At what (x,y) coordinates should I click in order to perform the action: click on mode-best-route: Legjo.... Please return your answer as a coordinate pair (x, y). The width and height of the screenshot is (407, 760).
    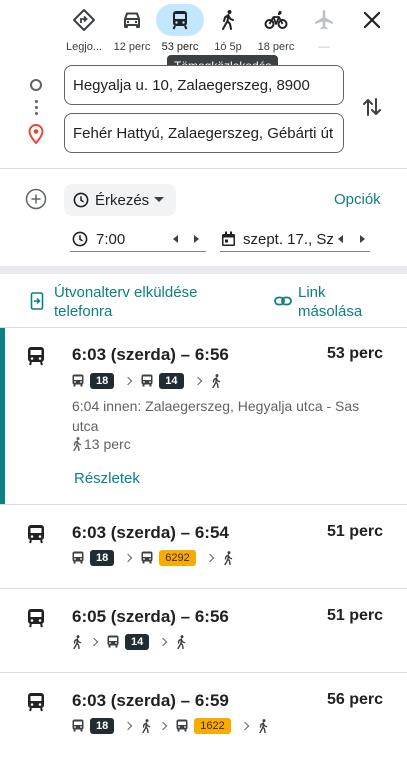
    Looking at the image, I should click on (84, 30).